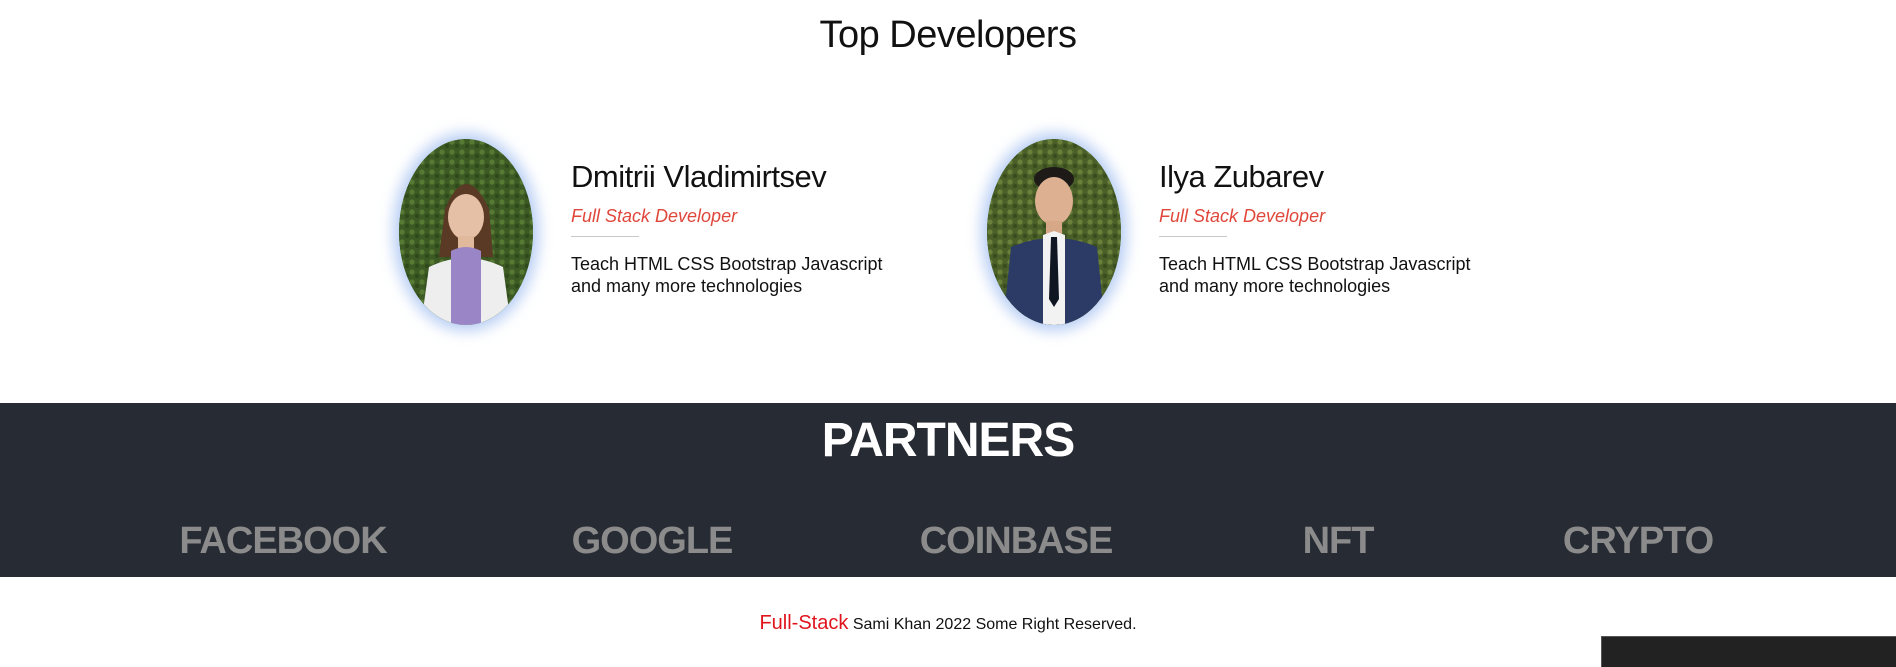  I want to click on partner-logo-nft: NFT, so click(1338, 541).